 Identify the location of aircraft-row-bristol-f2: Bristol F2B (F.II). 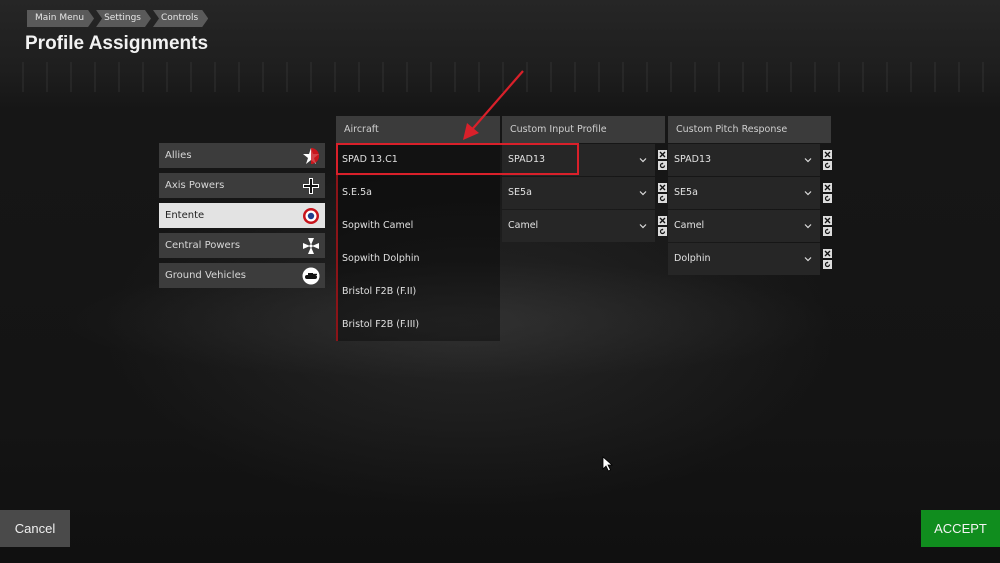
(418, 291).